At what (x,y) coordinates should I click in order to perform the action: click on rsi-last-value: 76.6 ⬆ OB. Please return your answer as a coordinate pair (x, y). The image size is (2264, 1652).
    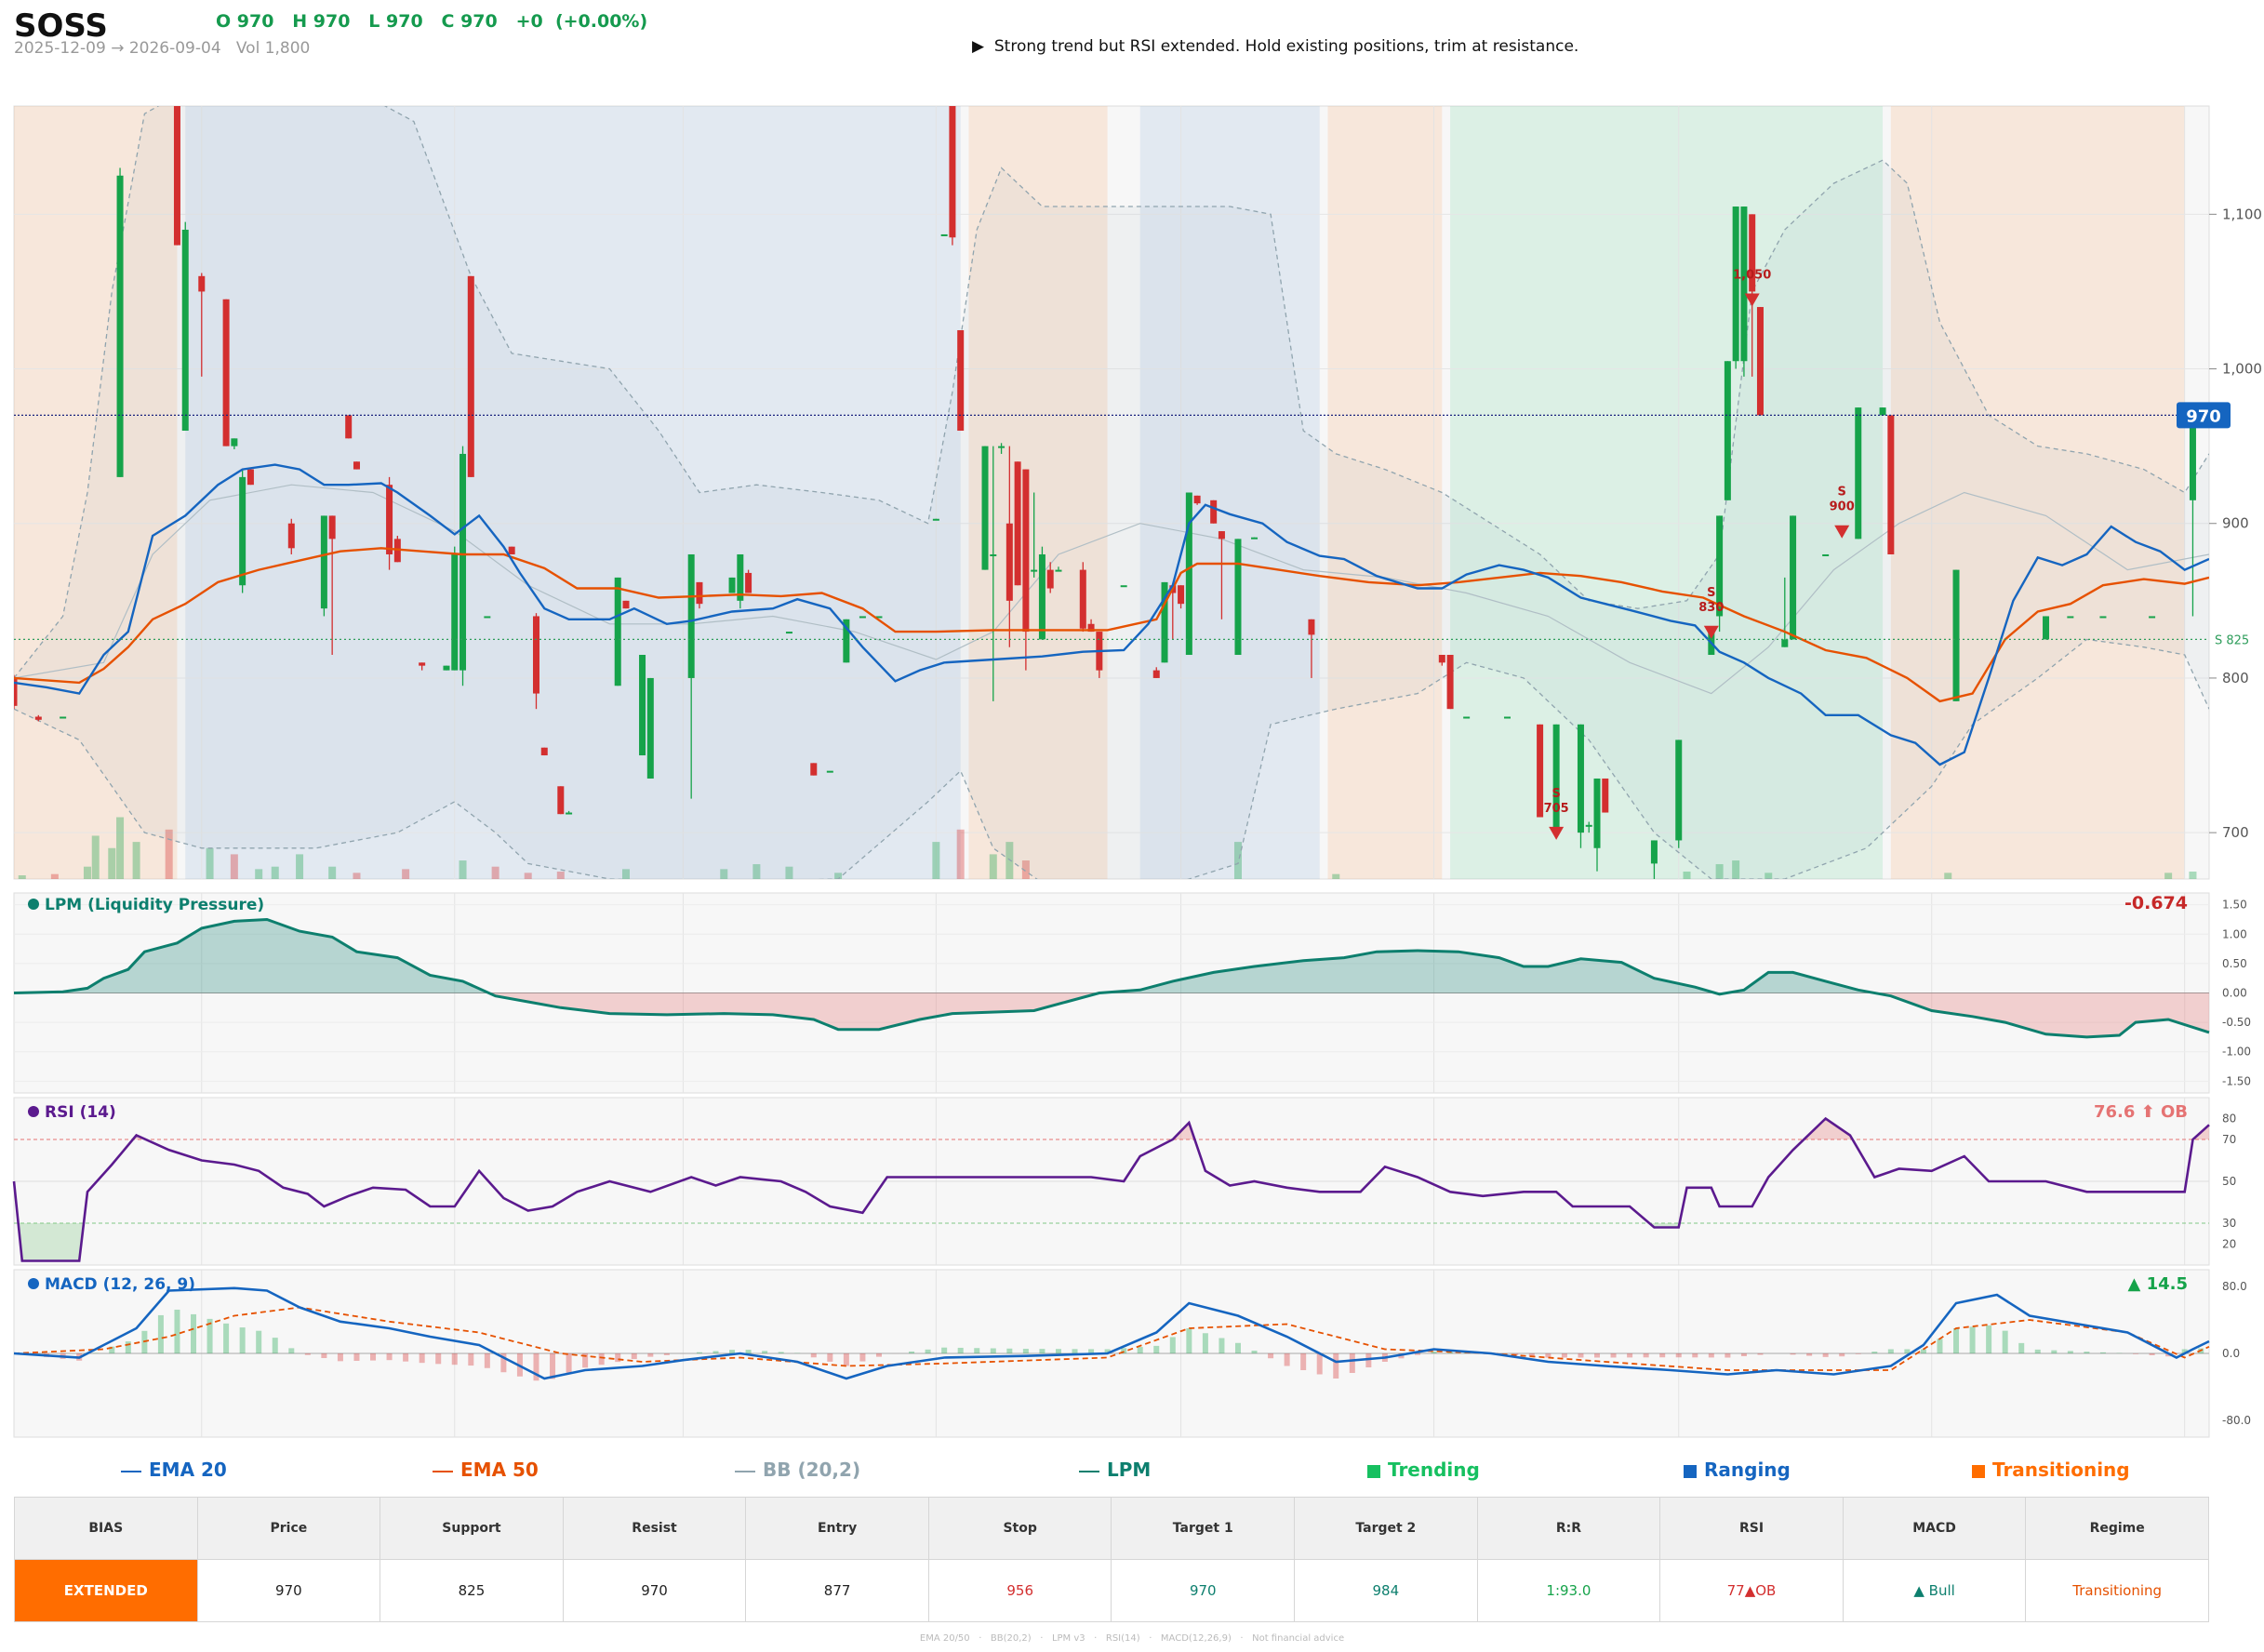
    Looking at the image, I should click on (2141, 1112).